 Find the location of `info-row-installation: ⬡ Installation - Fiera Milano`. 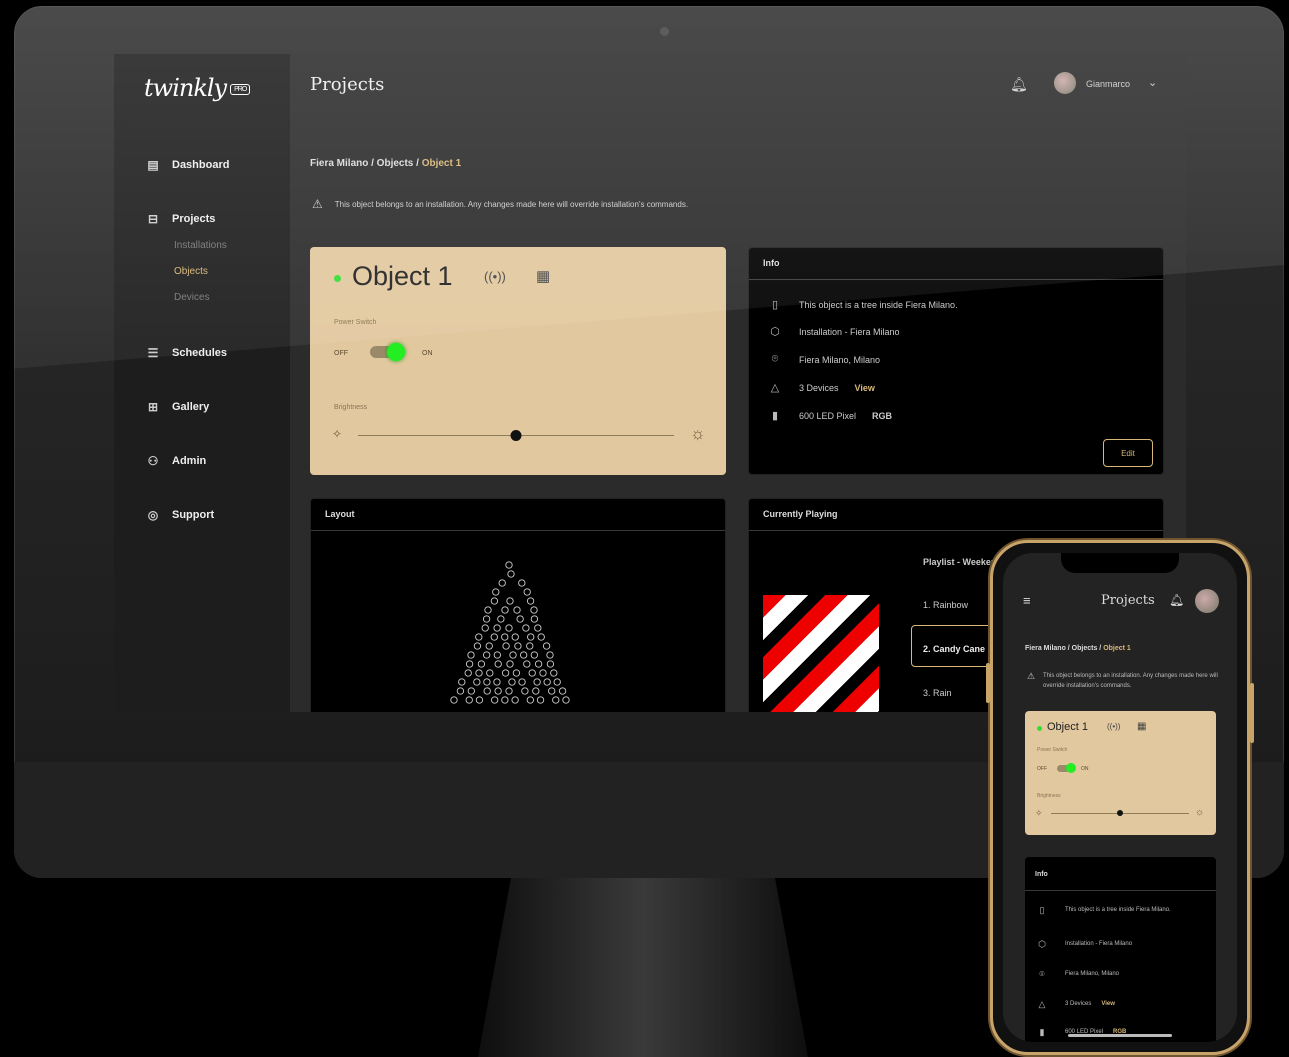

info-row-installation: ⬡ Installation - Fiera Milano is located at coordinates (1122, 944).